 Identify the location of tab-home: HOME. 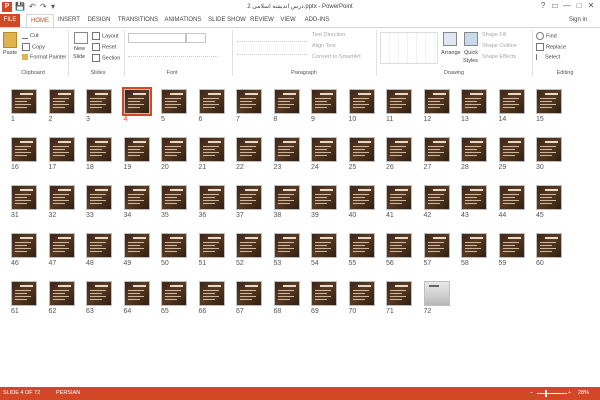
(40, 21).